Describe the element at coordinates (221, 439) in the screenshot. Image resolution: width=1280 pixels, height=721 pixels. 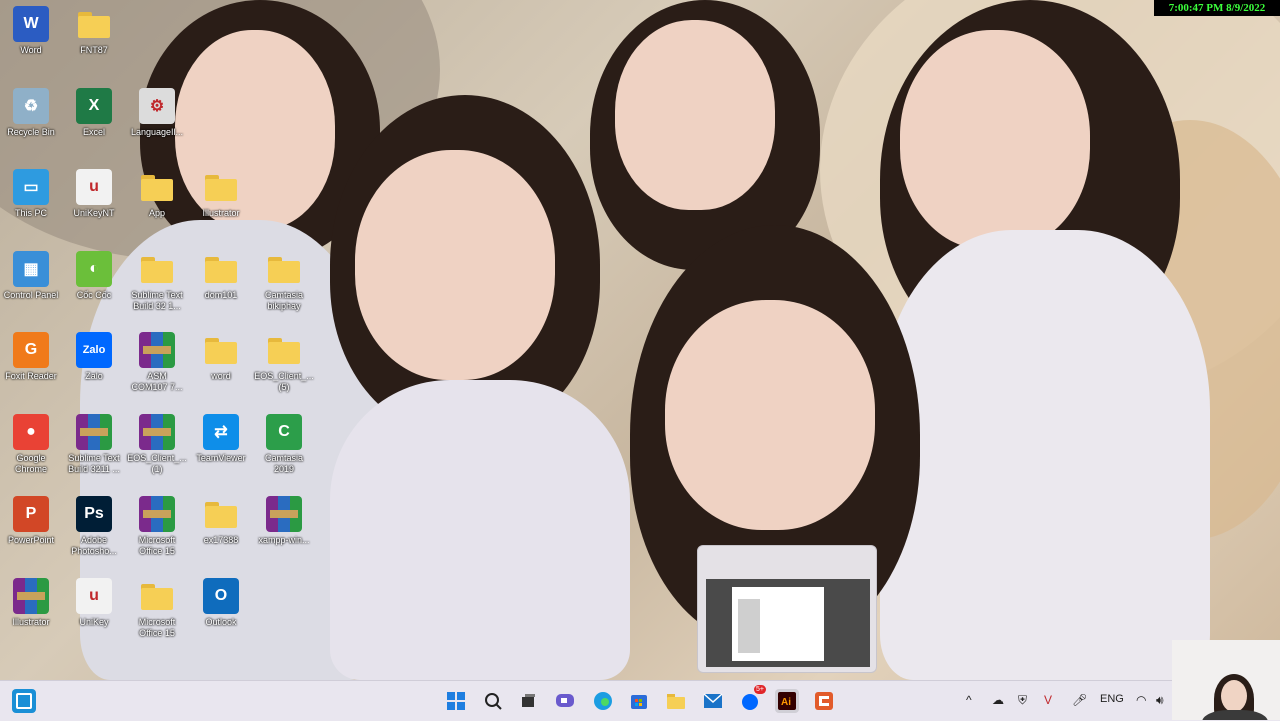
I see `desktop-icon: ⇄ TeamViewer` at that location.